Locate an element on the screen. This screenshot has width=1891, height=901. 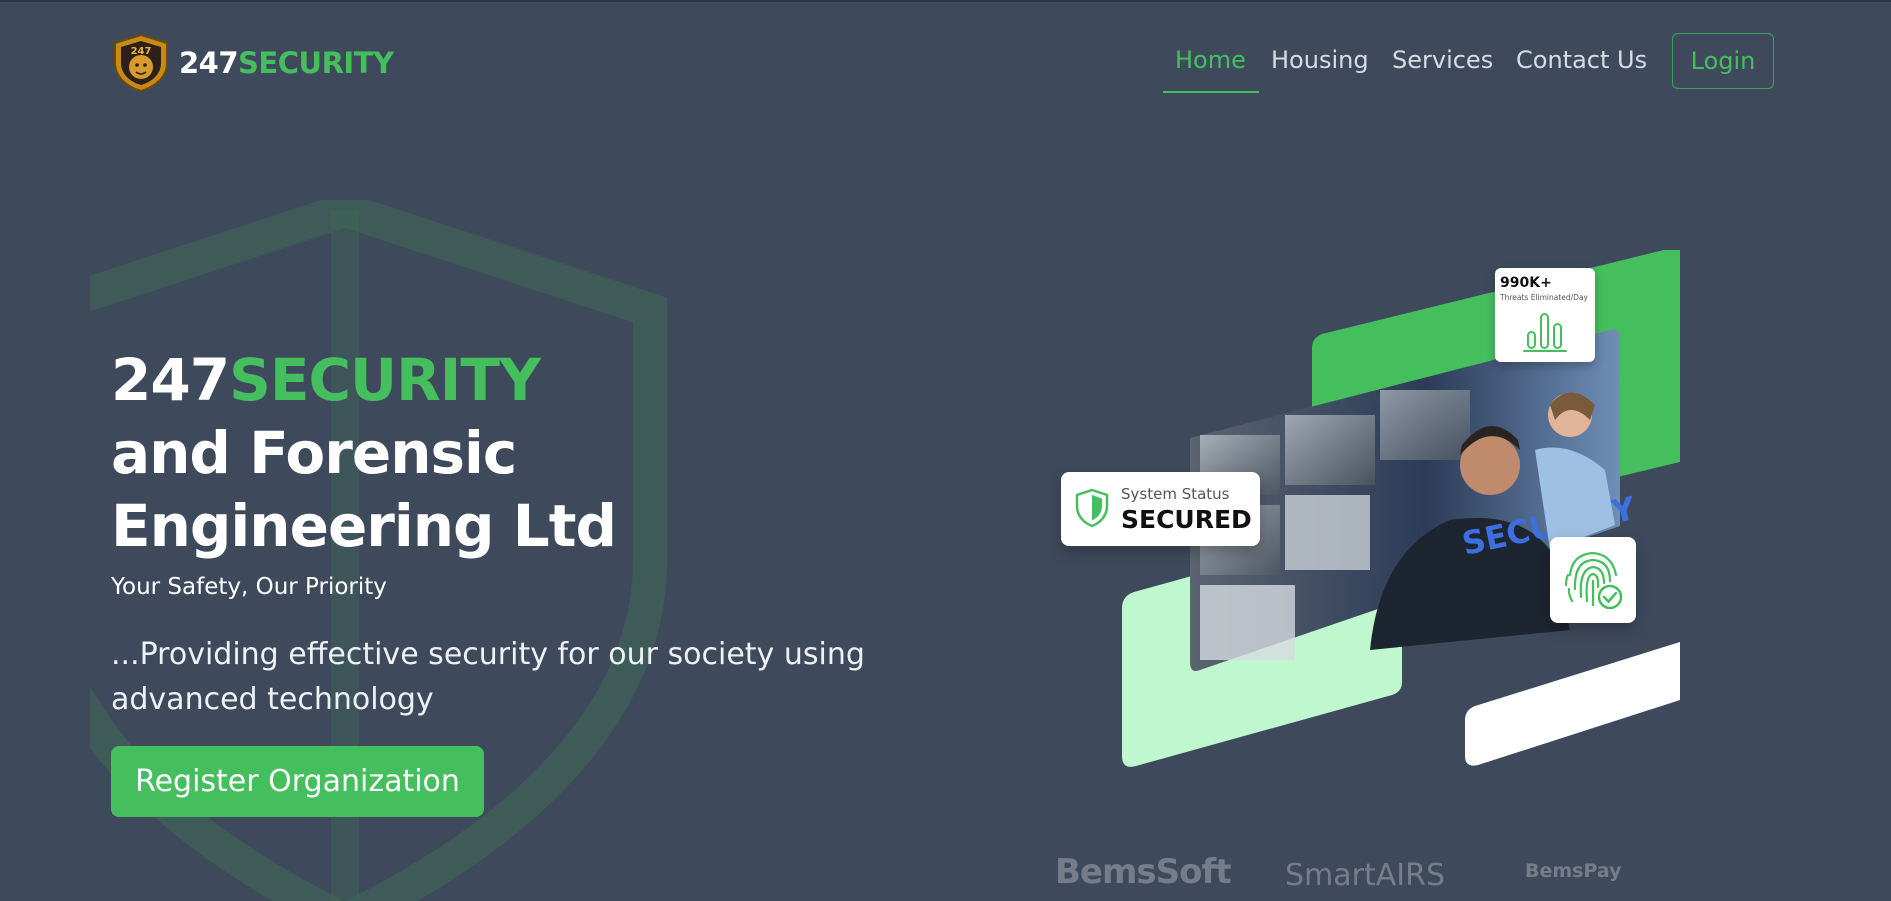
system-status-label: System Status is located at coordinates (1175, 494).